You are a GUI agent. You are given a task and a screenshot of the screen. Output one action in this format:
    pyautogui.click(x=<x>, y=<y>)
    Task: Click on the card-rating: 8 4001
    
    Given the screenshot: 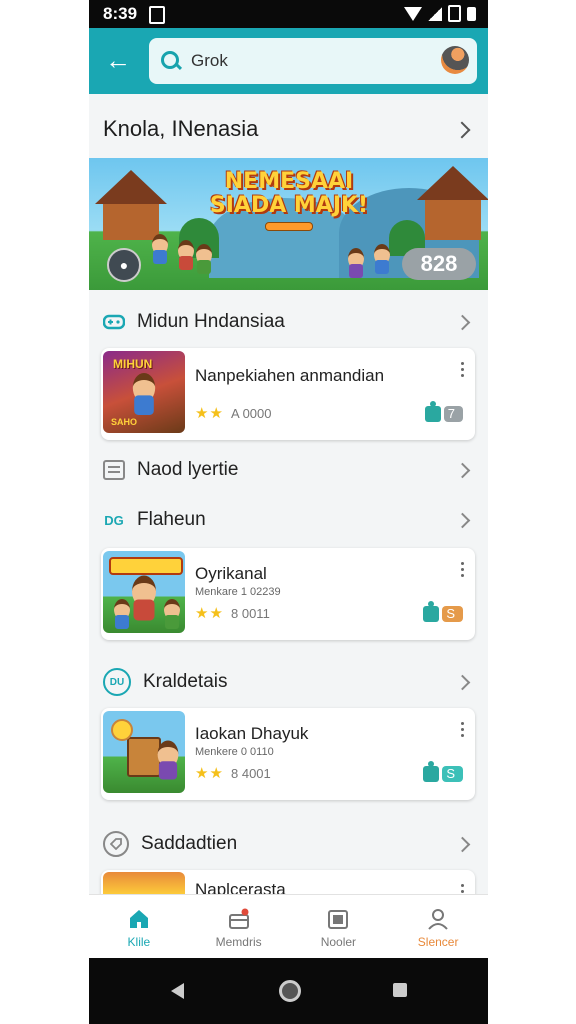 What is the action you would take?
    pyautogui.click(x=251, y=773)
    